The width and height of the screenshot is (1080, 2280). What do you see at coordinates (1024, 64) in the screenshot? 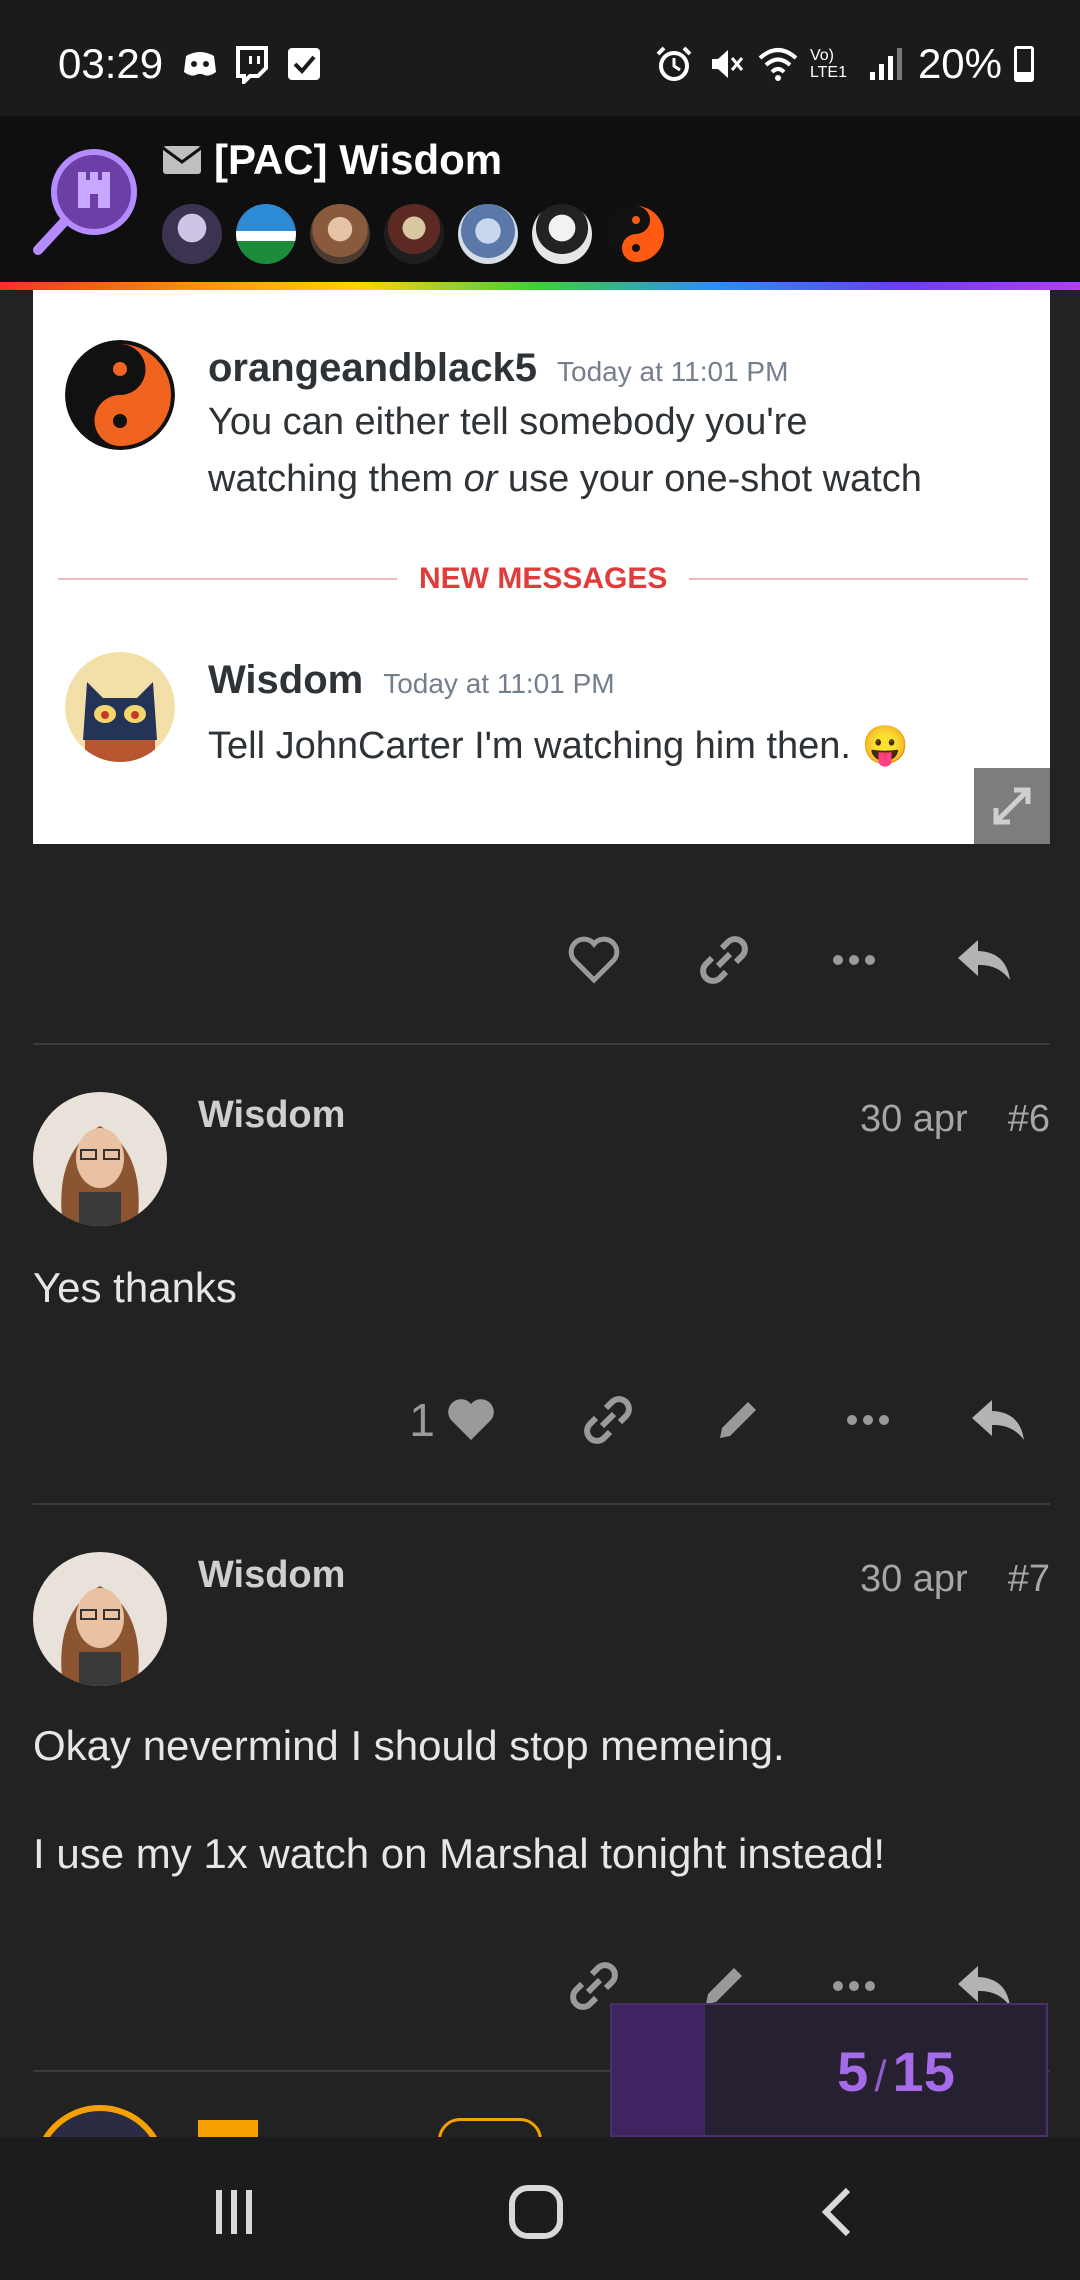
I see `battery-icon` at bounding box center [1024, 64].